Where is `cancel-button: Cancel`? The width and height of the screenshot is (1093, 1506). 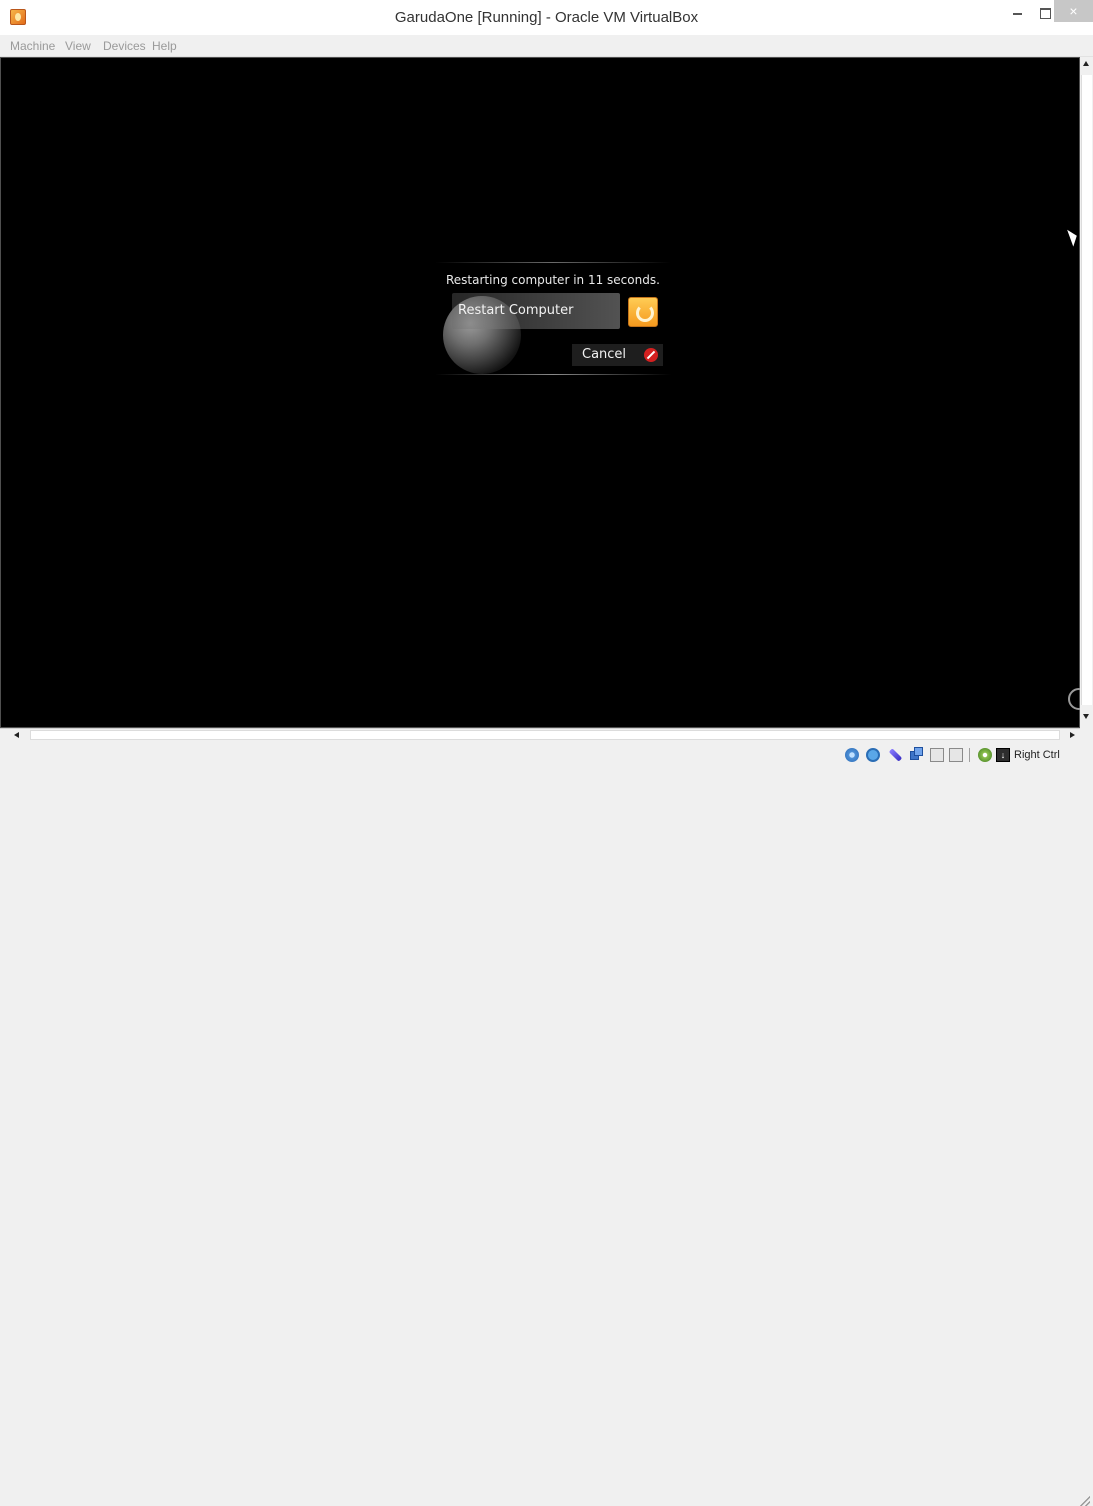
cancel-button: Cancel is located at coordinates (617, 355).